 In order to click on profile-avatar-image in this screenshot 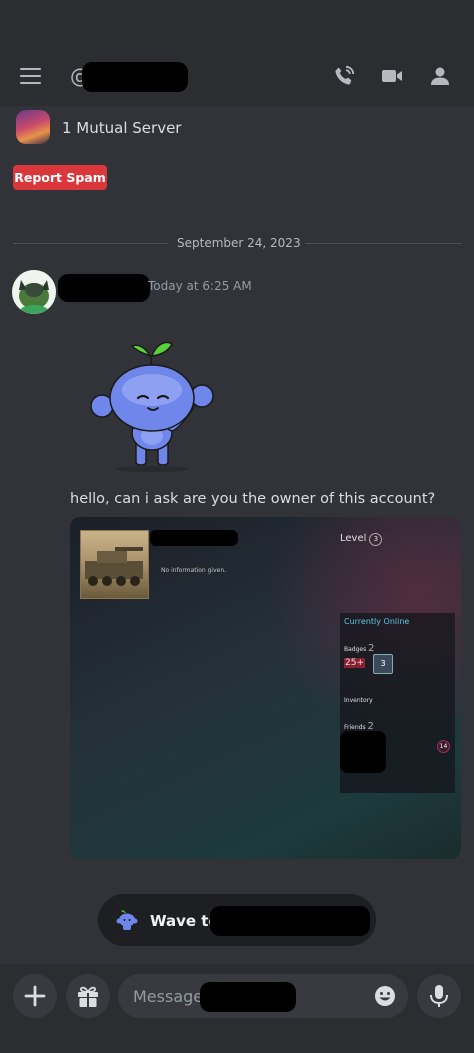, I will do `click(114, 564)`.